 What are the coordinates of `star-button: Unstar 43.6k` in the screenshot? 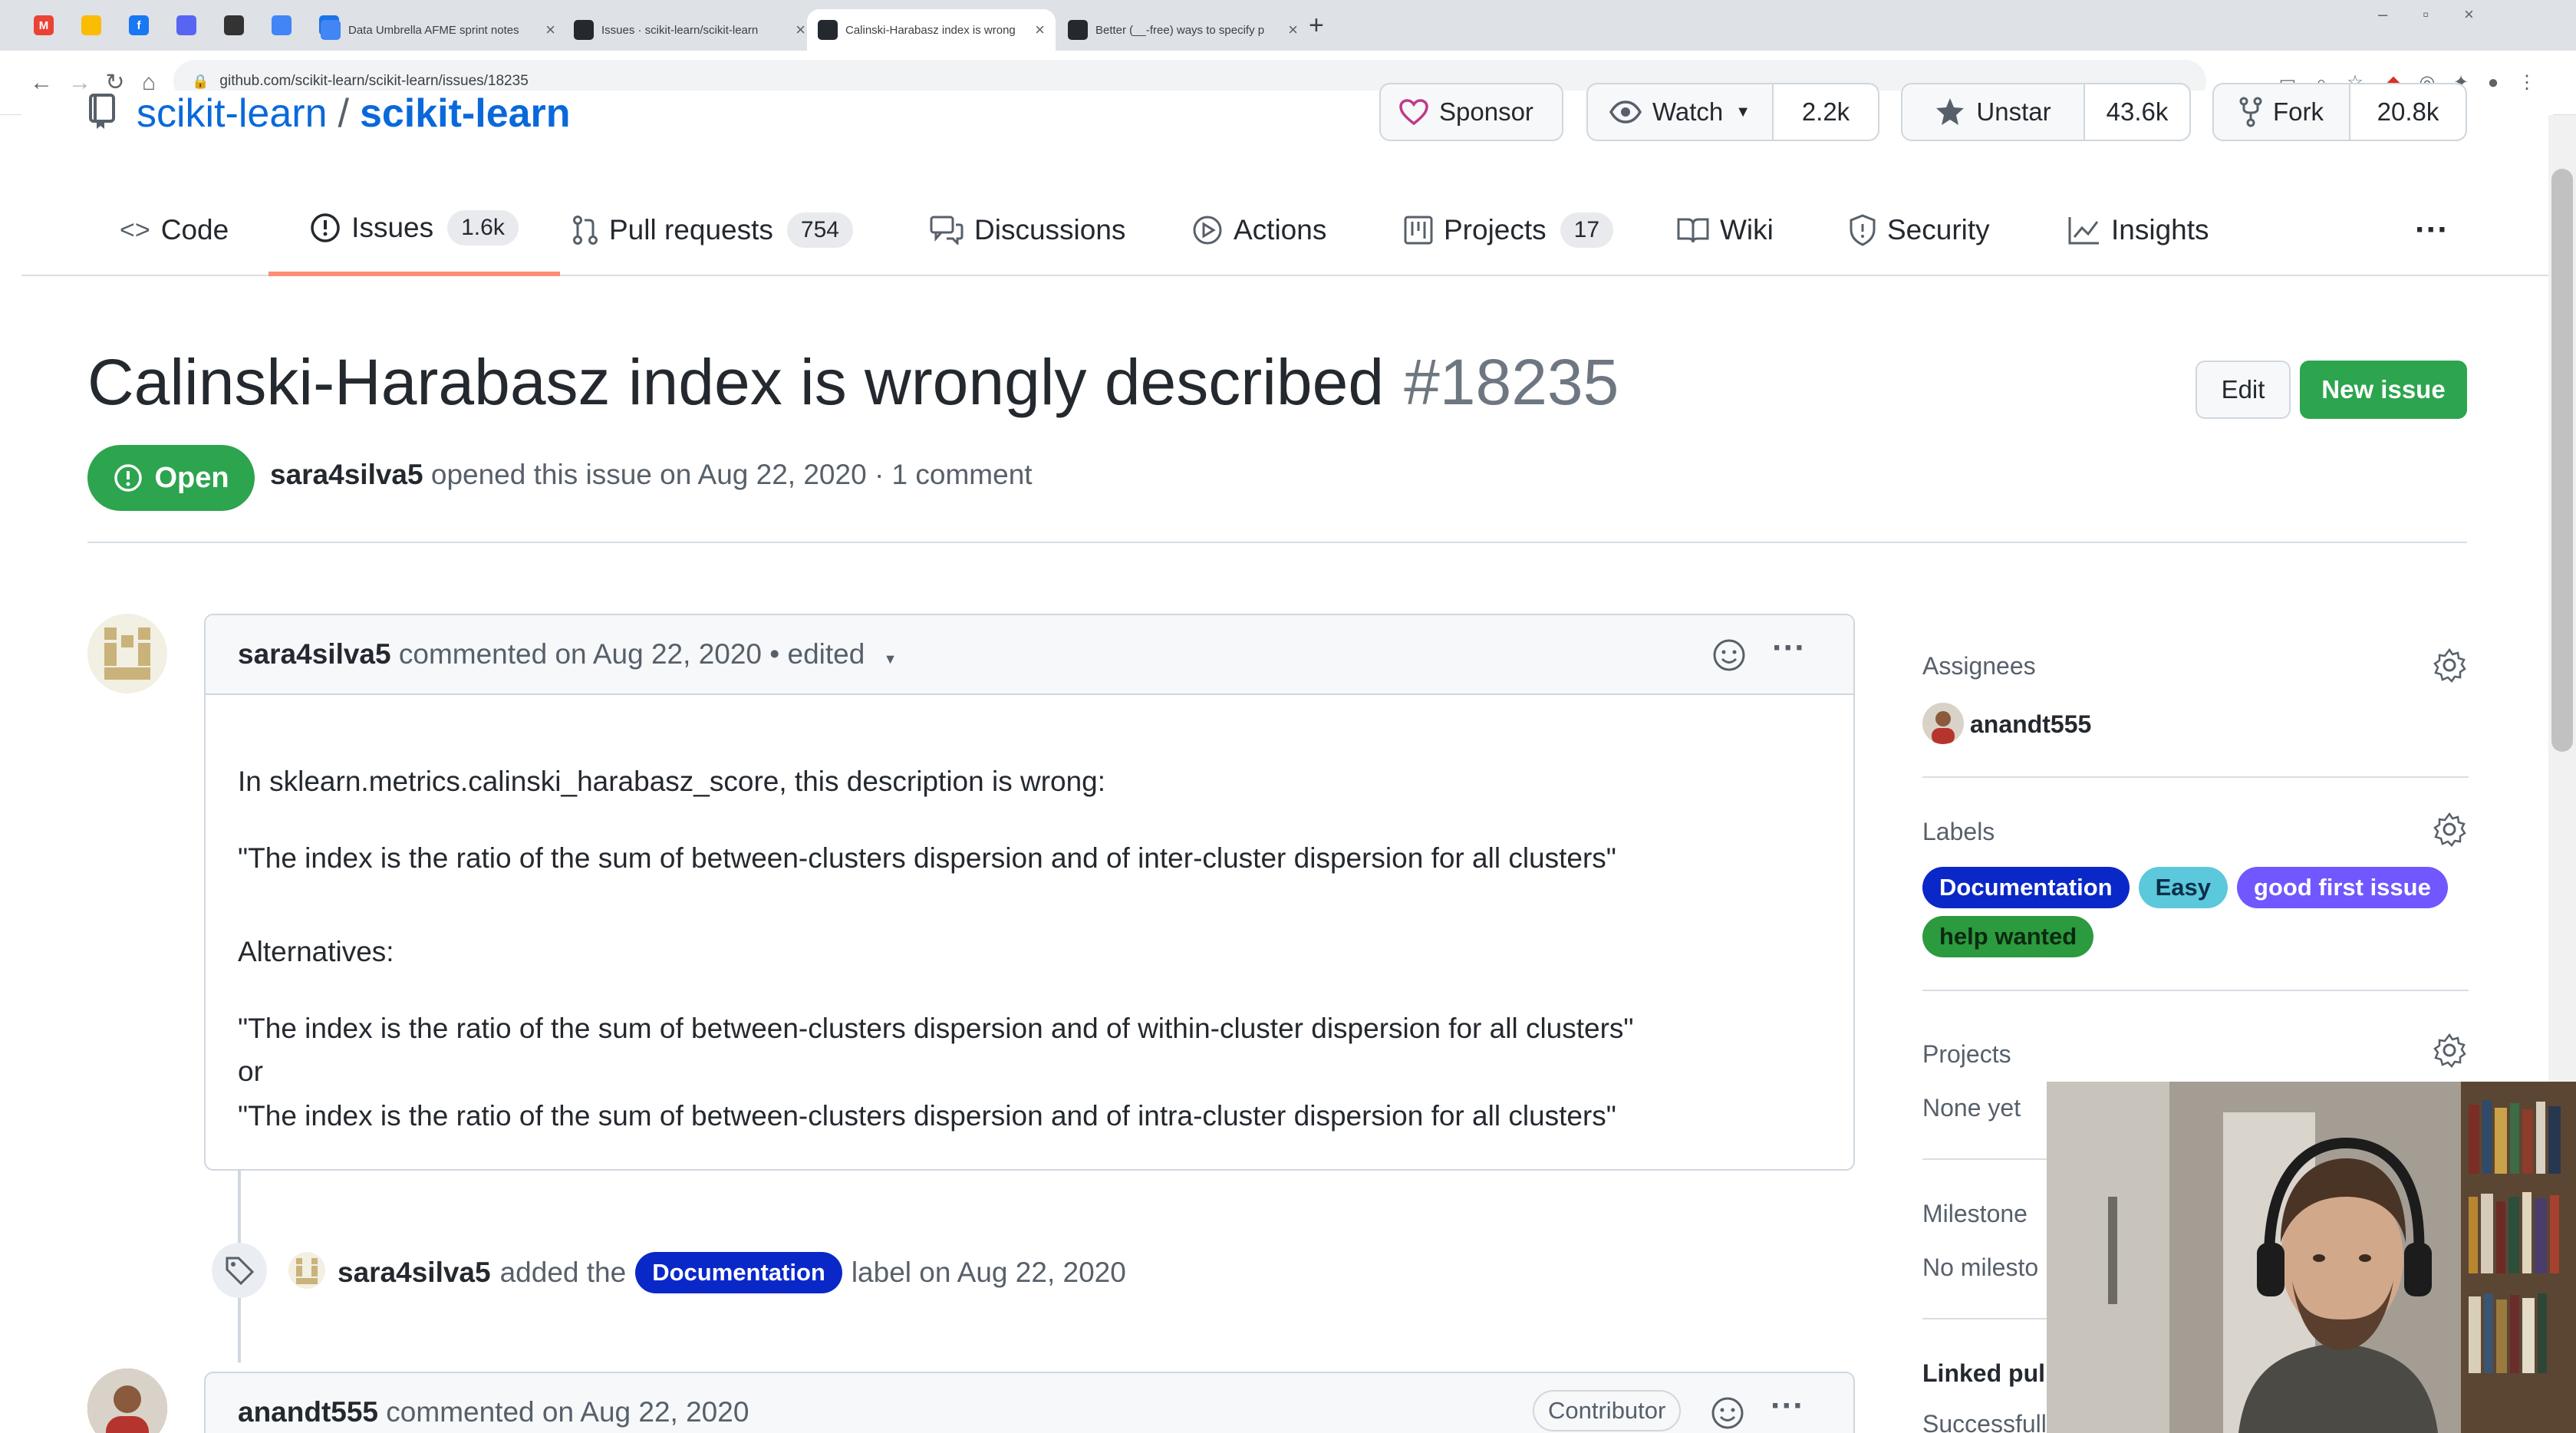 It's located at (2046, 112).